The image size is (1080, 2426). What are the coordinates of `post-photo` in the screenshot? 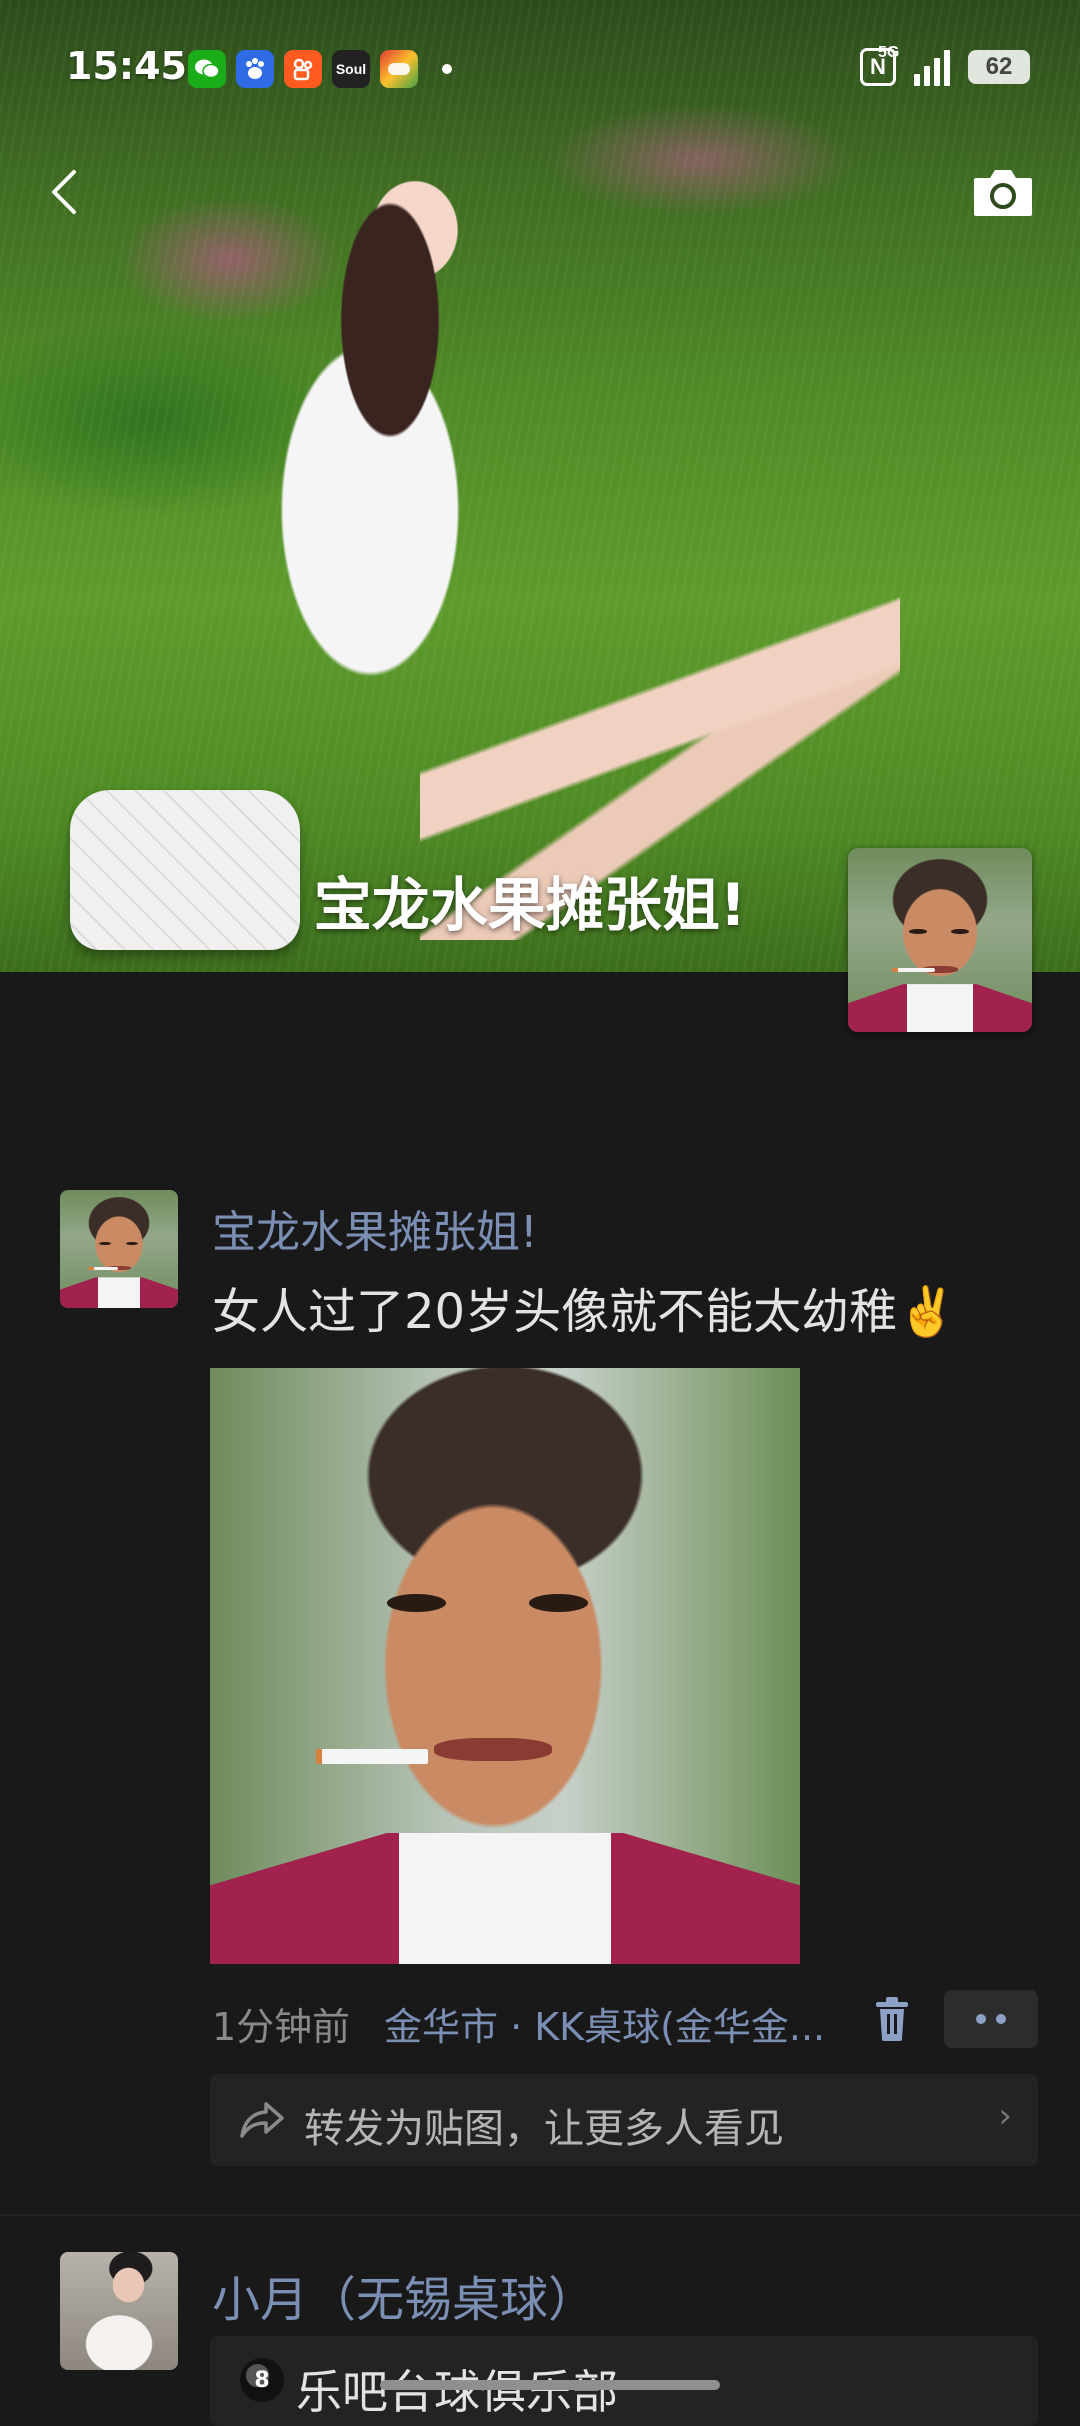 It's located at (505, 1666).